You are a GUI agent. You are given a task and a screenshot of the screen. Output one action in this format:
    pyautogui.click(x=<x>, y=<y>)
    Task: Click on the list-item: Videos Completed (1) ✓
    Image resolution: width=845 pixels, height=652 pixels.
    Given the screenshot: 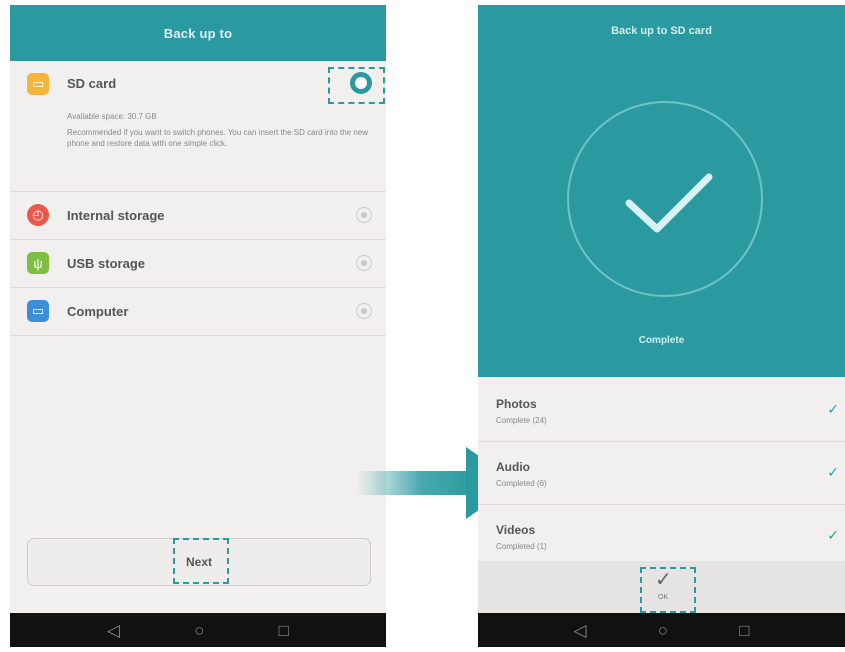 What is the action you would take?
    pyautogui.click(x=661, y=536)
    